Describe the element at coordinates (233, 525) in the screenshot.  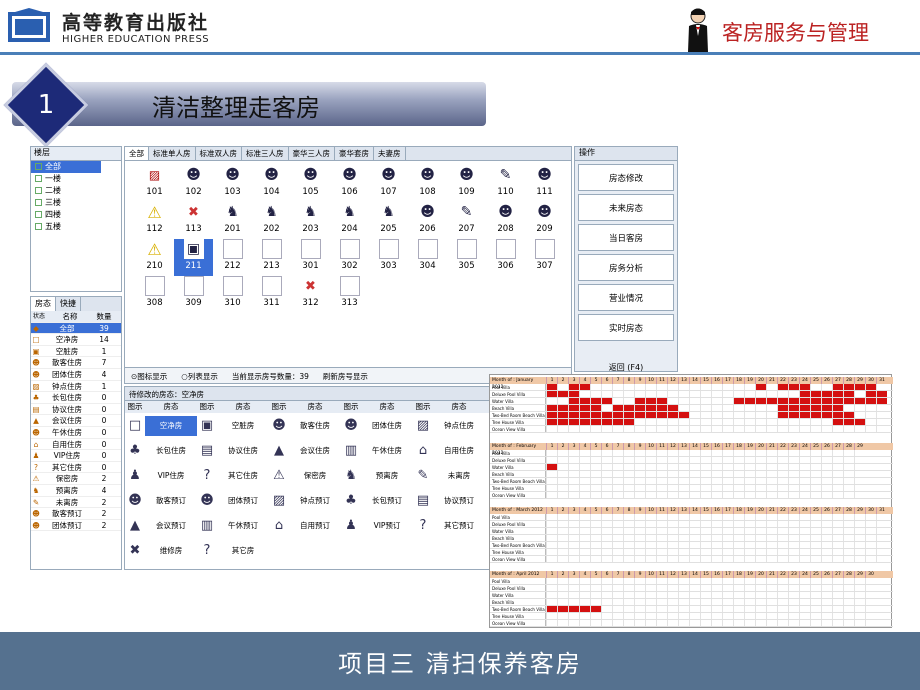
I see `legend-cell: ▥ 午休预订` at that location.